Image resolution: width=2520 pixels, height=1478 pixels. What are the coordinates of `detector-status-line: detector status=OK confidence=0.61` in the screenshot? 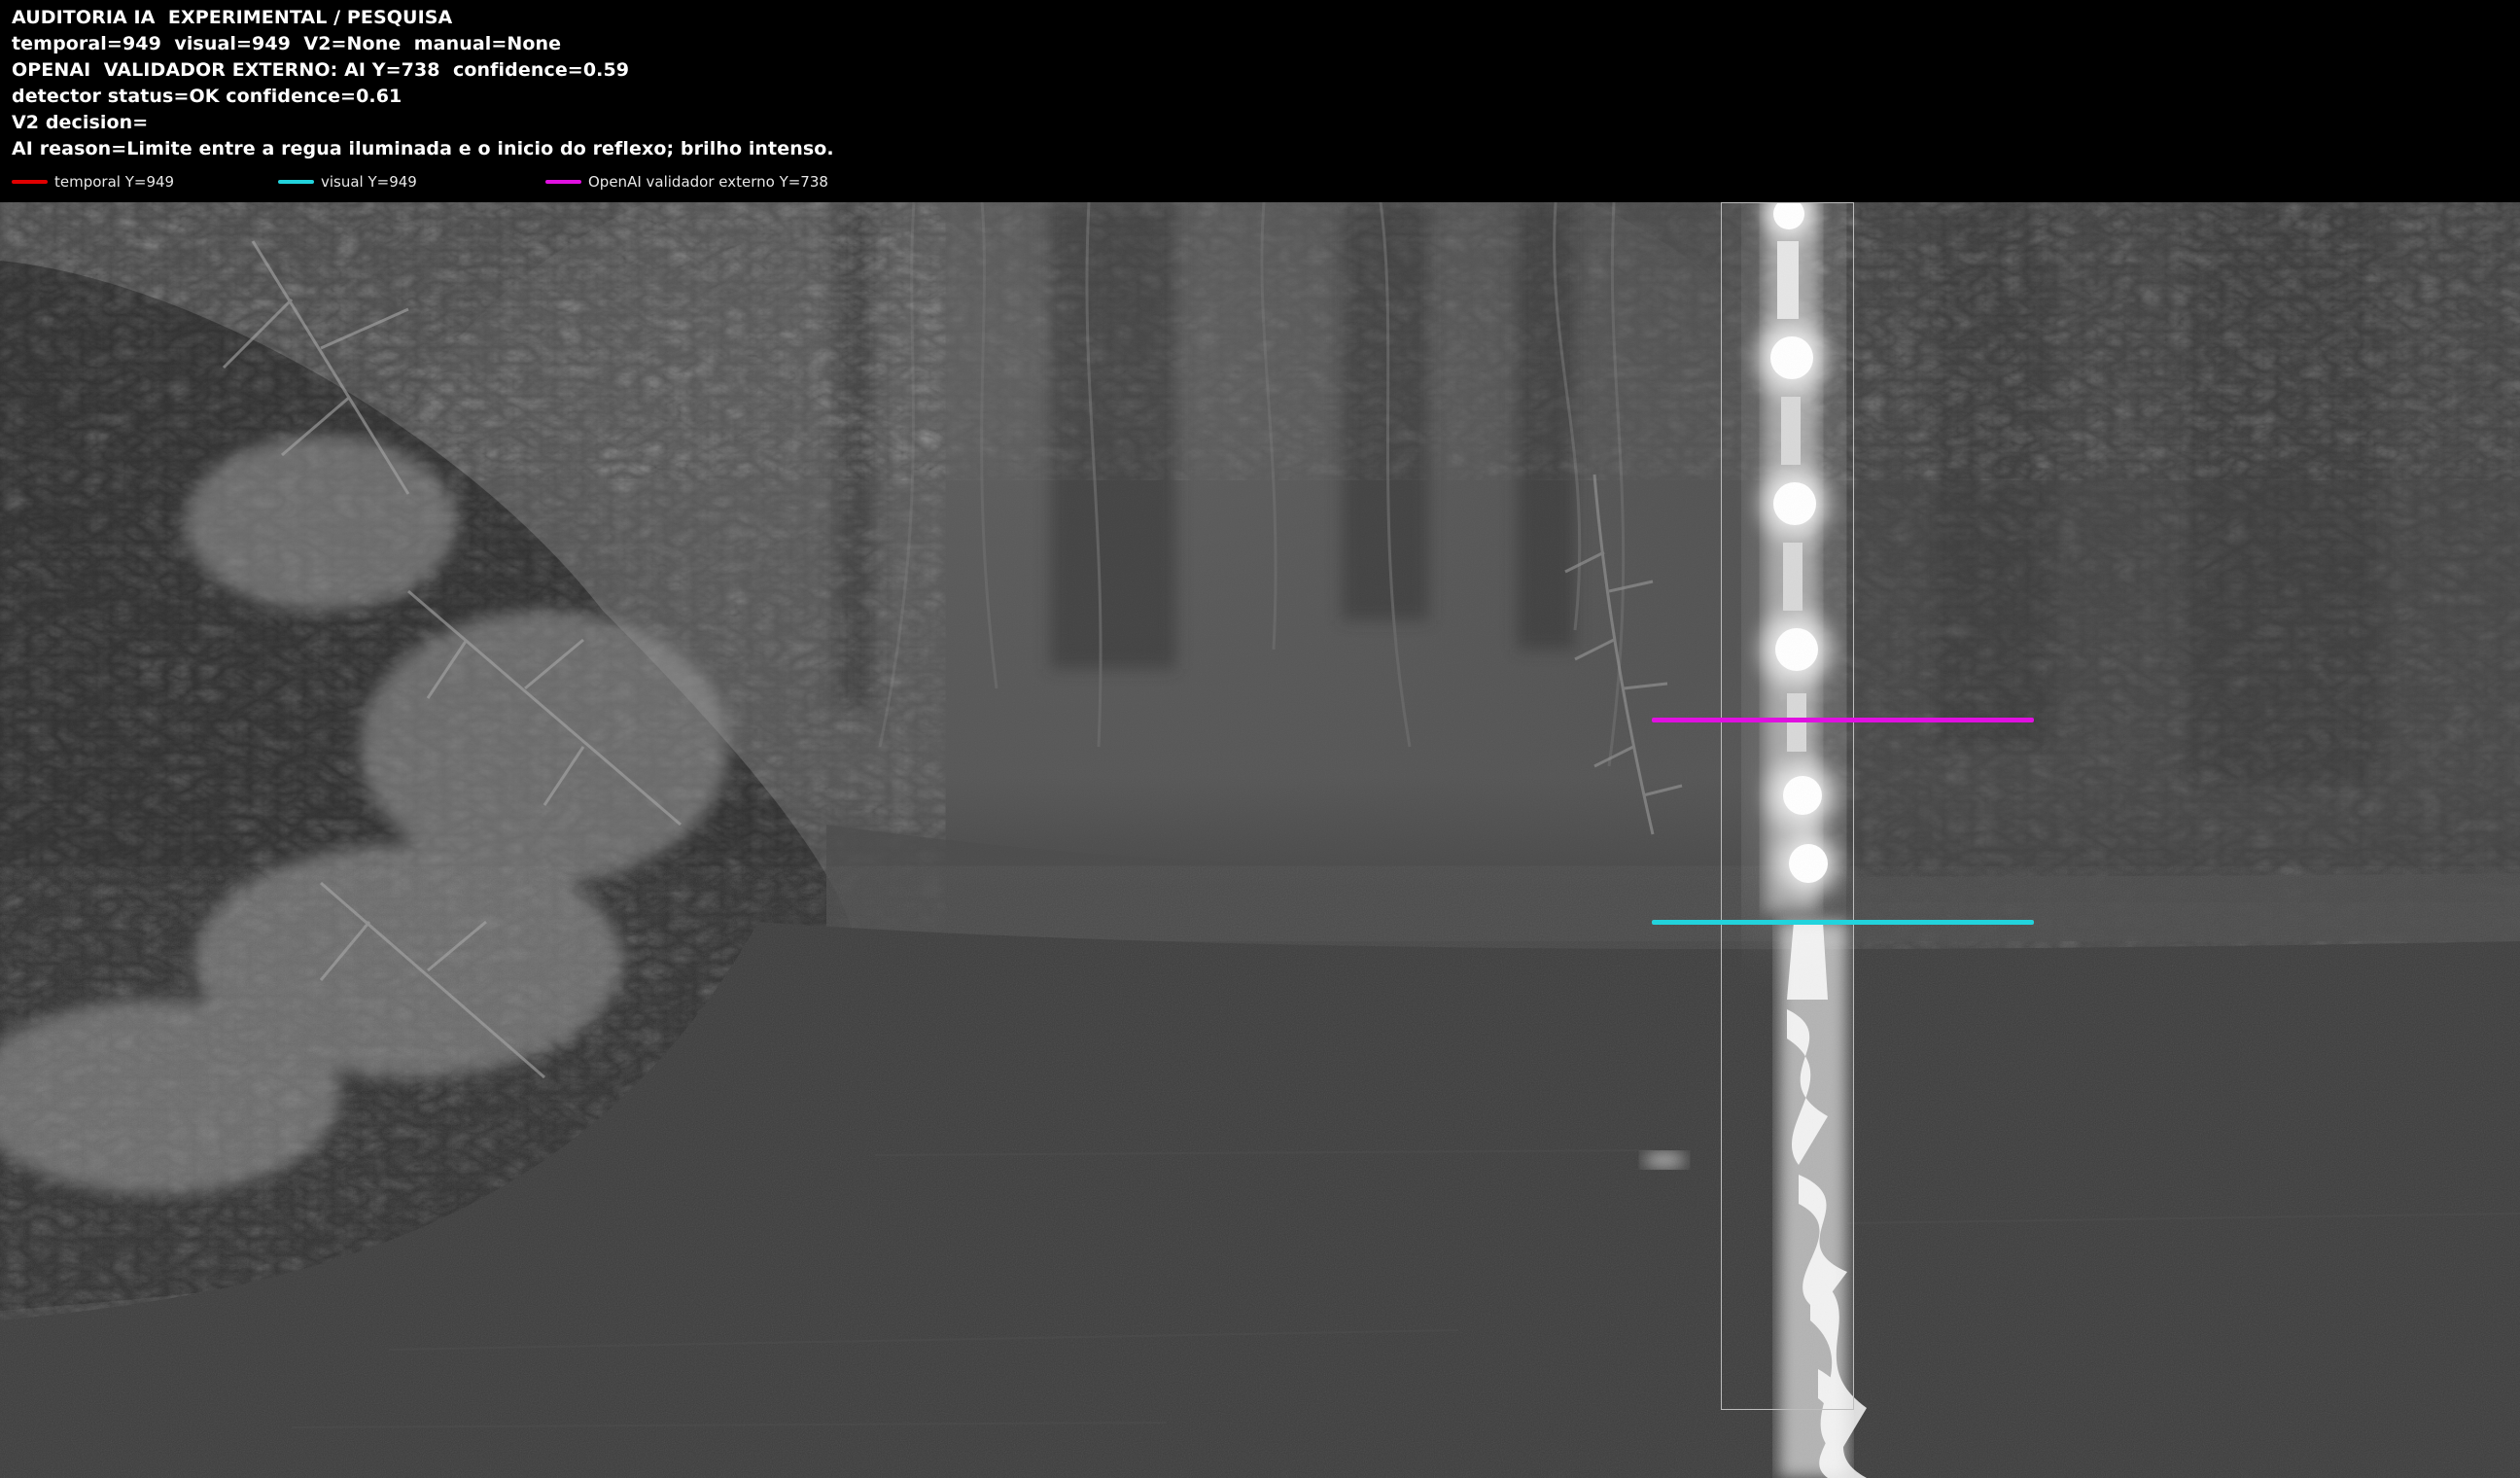 It's located at (207, 96).